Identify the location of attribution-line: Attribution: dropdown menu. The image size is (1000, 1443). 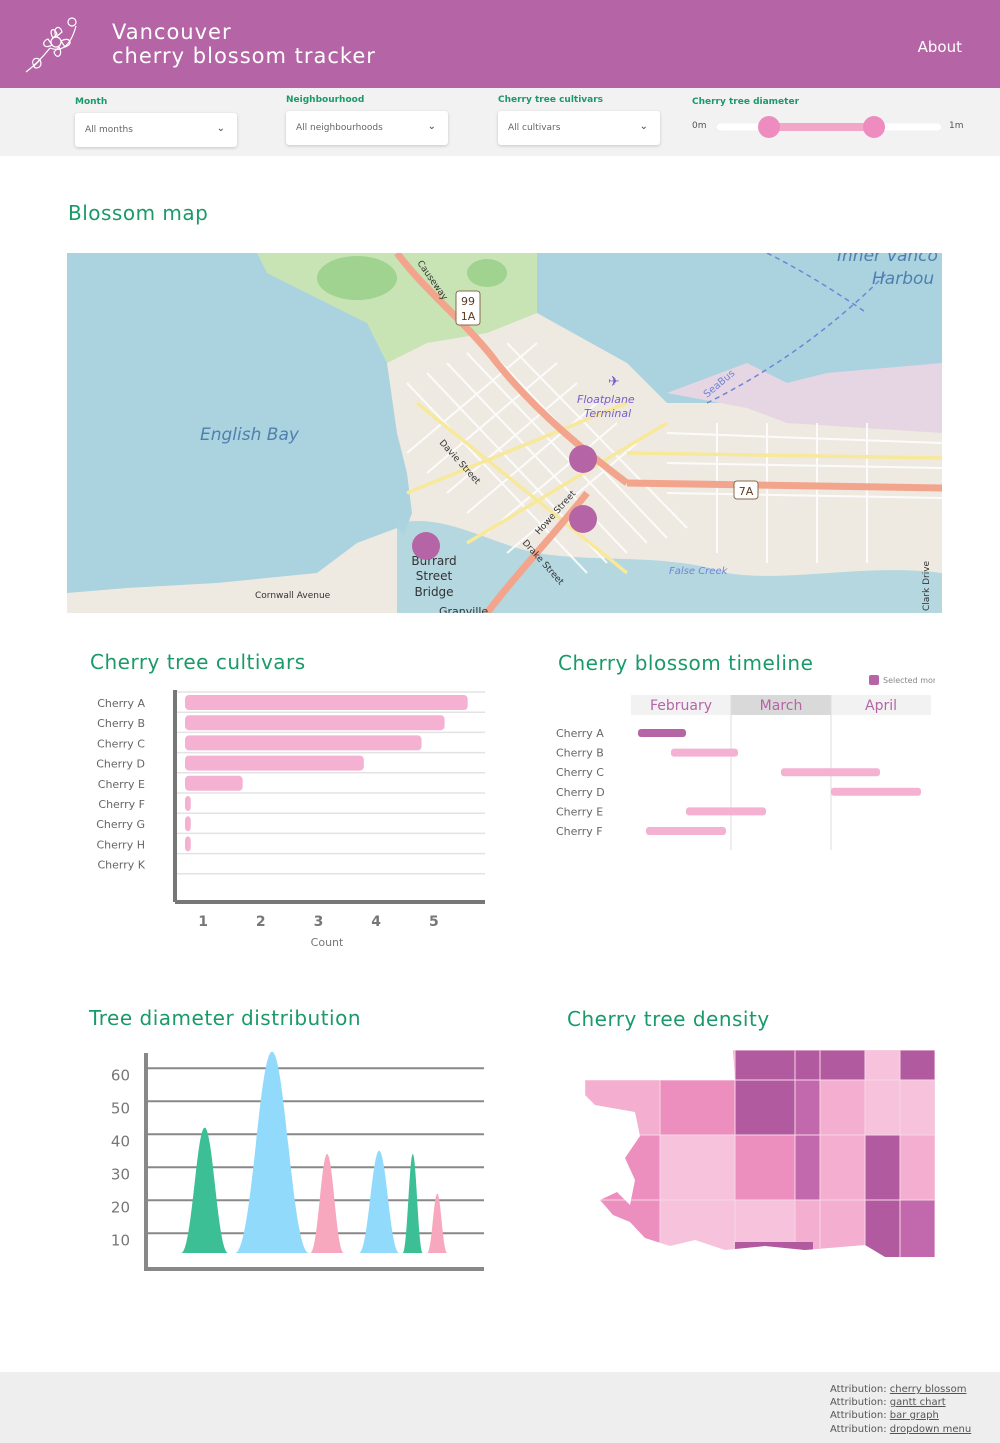
(900, 1429).